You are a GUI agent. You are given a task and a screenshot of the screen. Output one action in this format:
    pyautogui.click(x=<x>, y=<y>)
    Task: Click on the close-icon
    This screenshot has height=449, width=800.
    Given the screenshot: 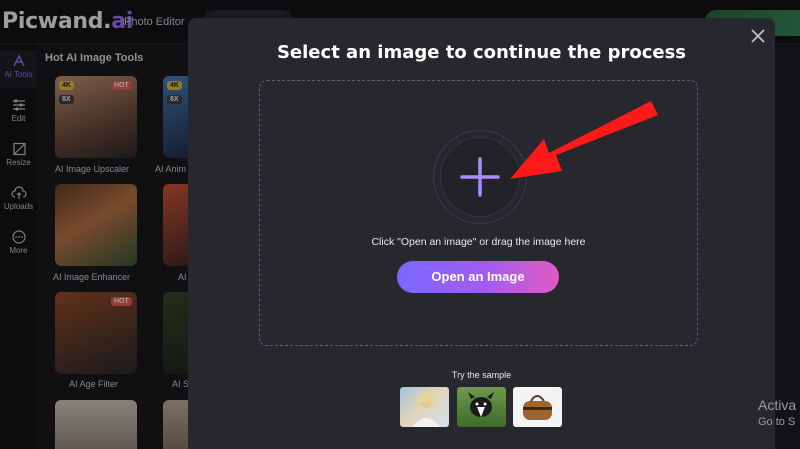 What is the action you would take?
    pyautogui.click(x=758, y=36)
    